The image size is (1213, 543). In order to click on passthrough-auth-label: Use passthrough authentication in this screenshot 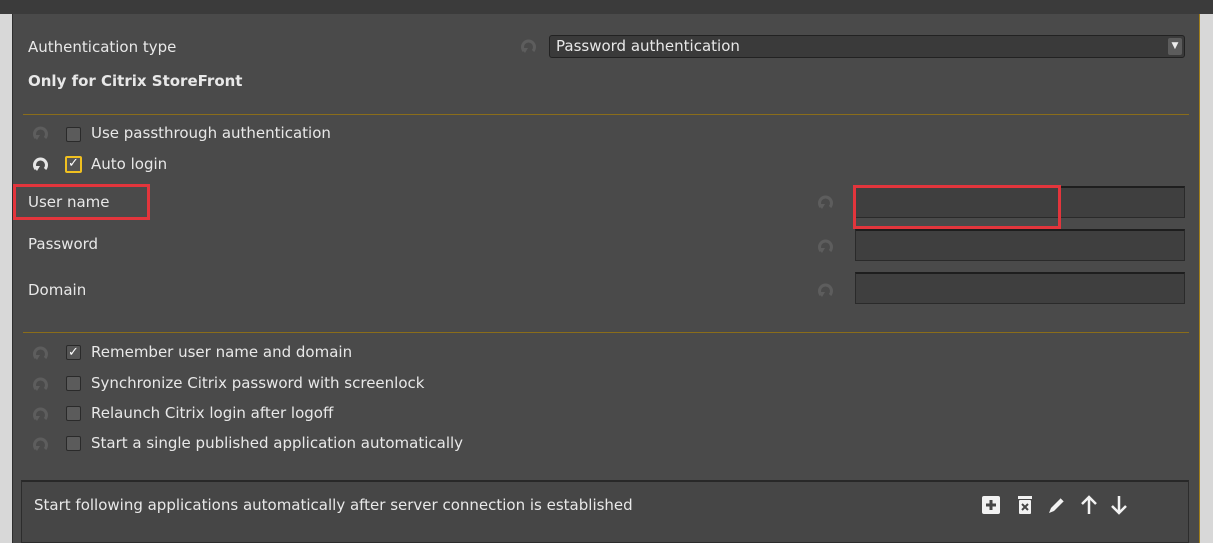, I will do `click(211, 133)`.